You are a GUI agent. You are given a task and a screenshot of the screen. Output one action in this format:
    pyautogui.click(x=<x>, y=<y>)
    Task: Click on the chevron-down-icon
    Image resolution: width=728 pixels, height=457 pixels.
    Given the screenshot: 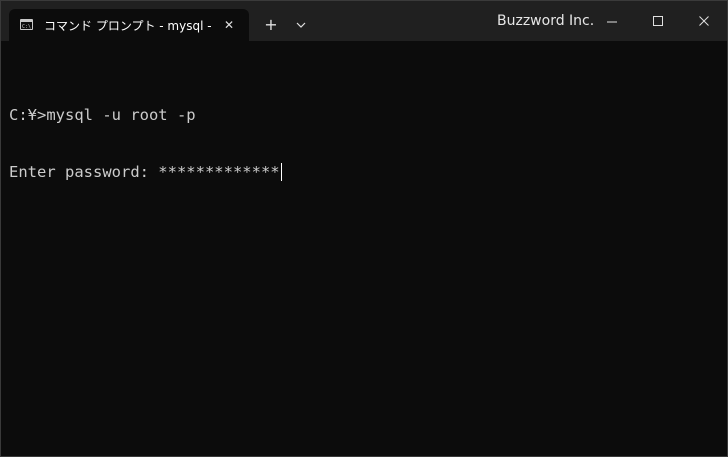 What is the action you would take?
    pyautogui.click(x=301, y=25)
    